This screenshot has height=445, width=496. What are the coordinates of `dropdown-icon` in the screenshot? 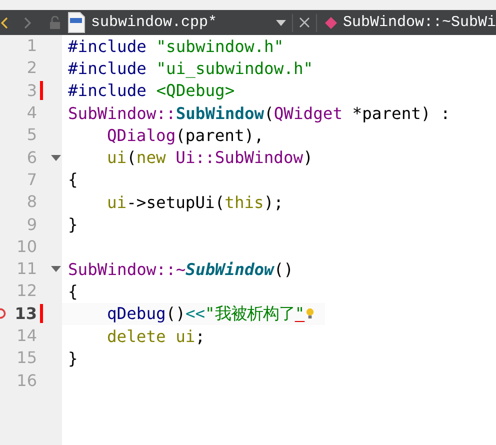 It's located at (281, 23).